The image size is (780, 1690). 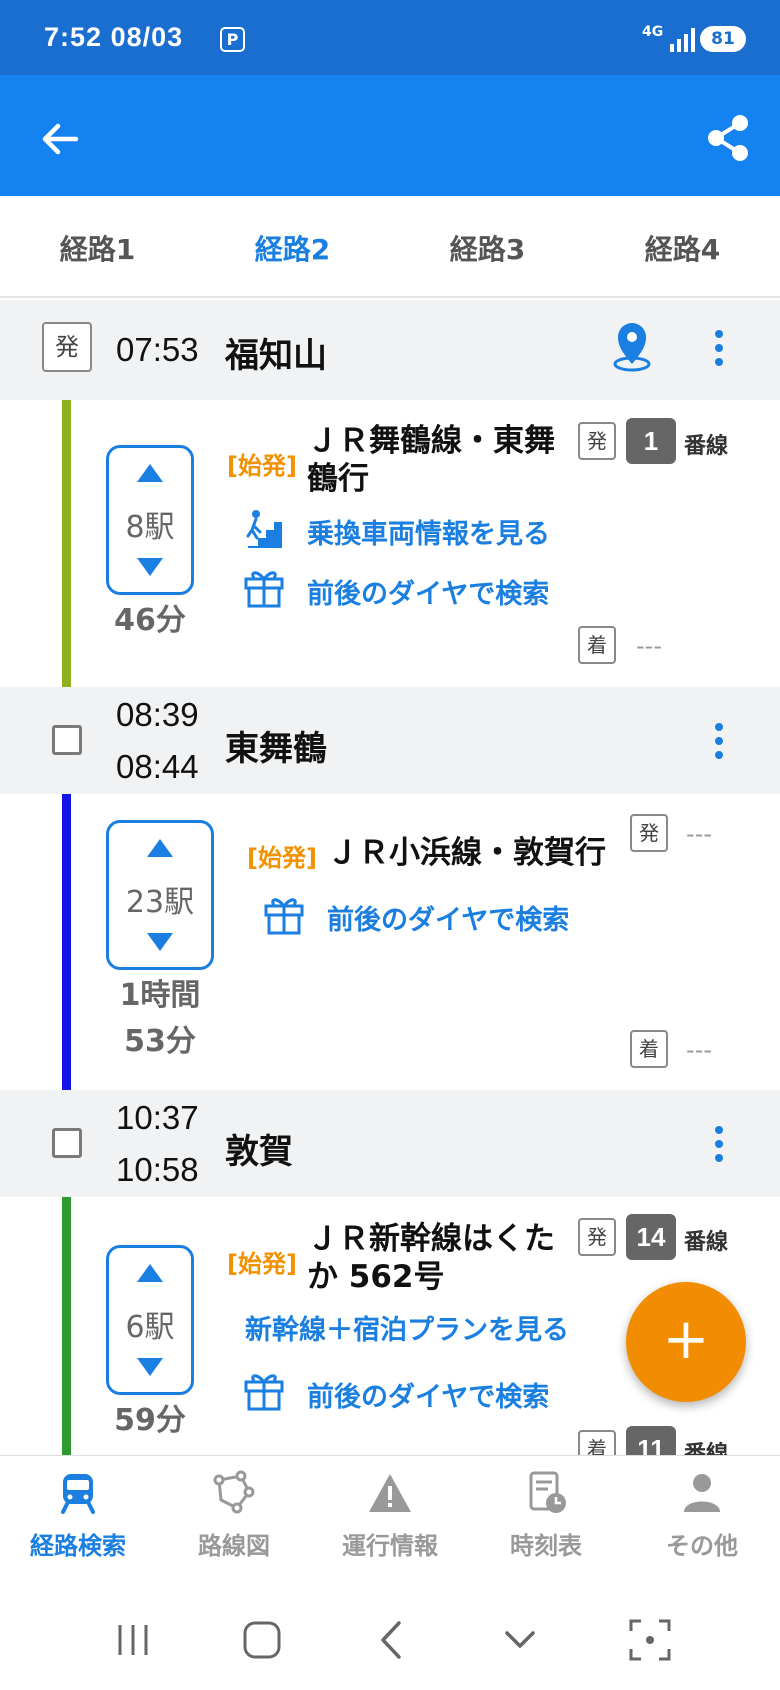 I want to click on stops-expander: 8駅, so click(x=150, y=520).